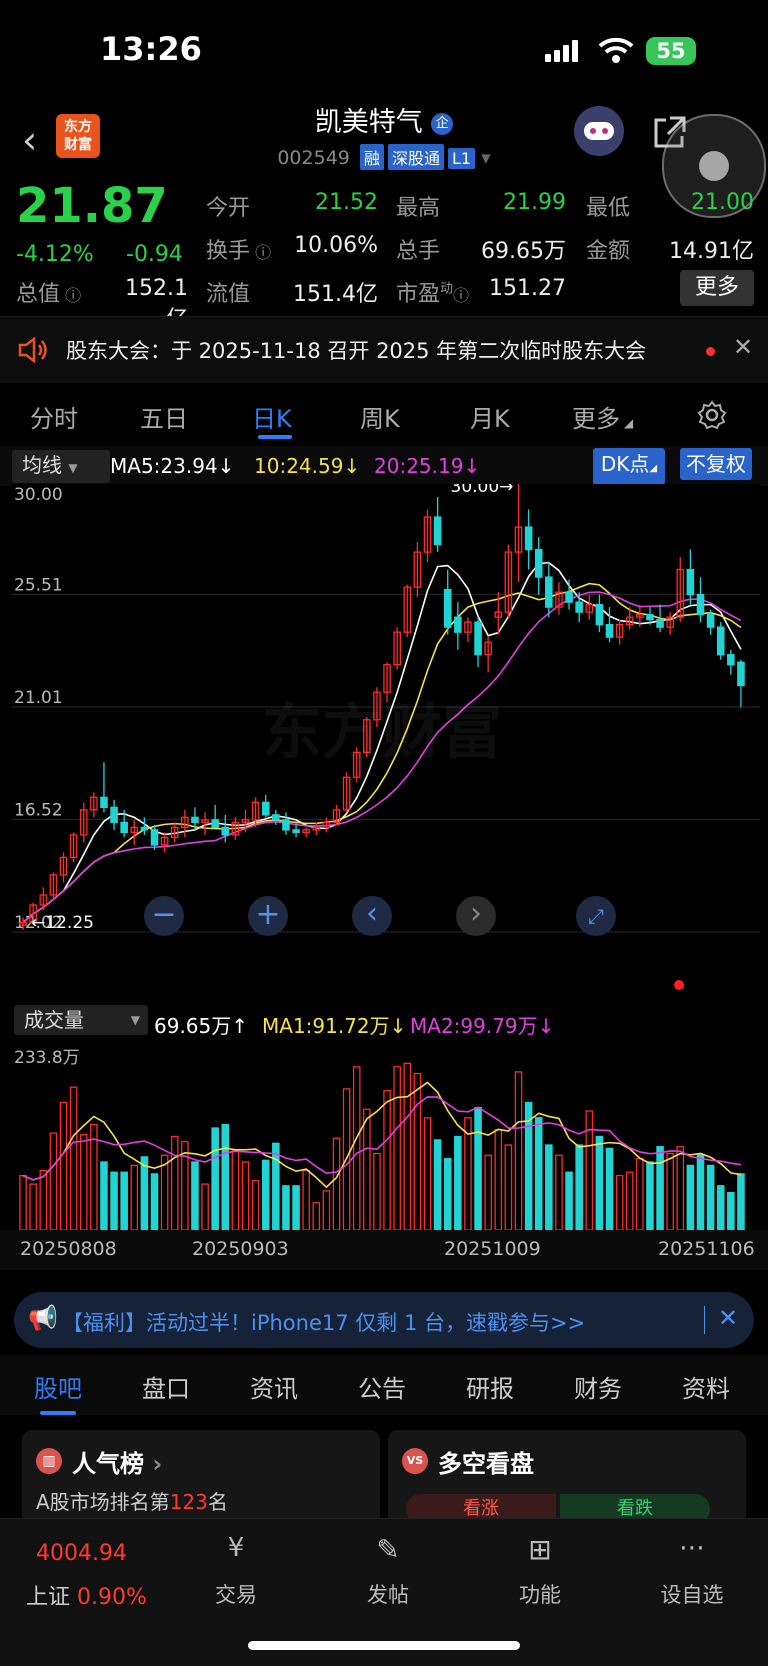 The width and height of the screenshot is (768, 1666). Describe the element at coordinates (384, 350) in the screenshot. I see `notice-bar: 股东大会：于 2025-11-18 召开 2025 年第二次临时股东大会 ✕` at that location.